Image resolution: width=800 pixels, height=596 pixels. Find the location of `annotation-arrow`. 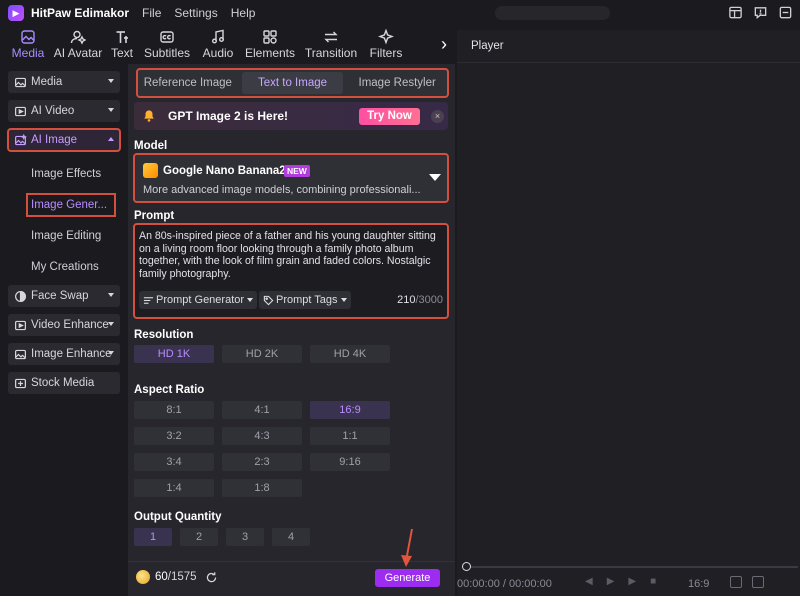

annotation-arrow is located at coordinates (407, 547).